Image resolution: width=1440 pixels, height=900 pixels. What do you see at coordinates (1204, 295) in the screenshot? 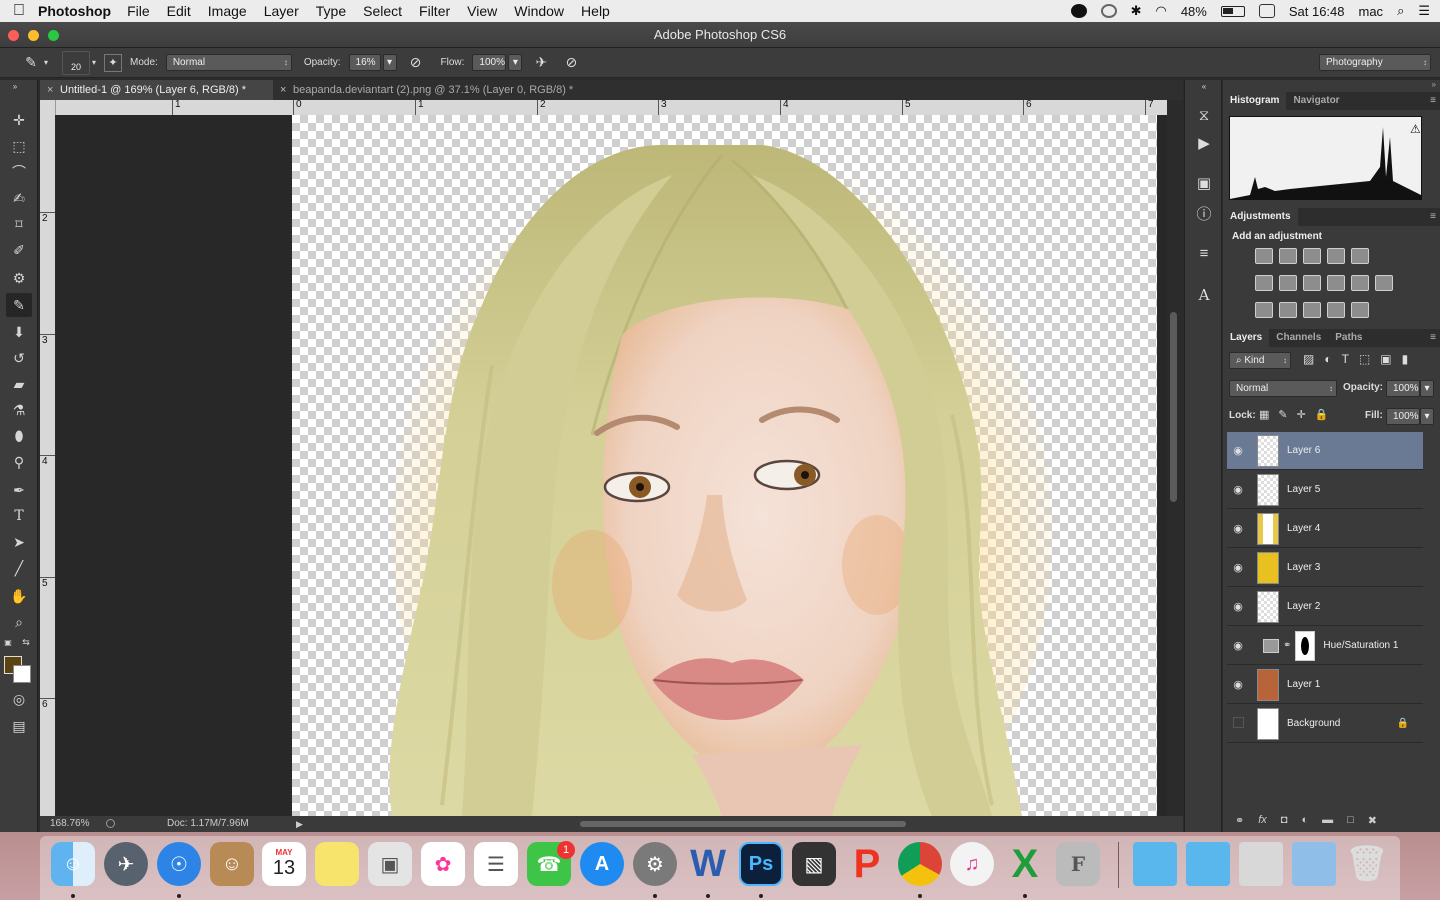
I see `character-panel-icon: A` at bounding box center [1204, 295].